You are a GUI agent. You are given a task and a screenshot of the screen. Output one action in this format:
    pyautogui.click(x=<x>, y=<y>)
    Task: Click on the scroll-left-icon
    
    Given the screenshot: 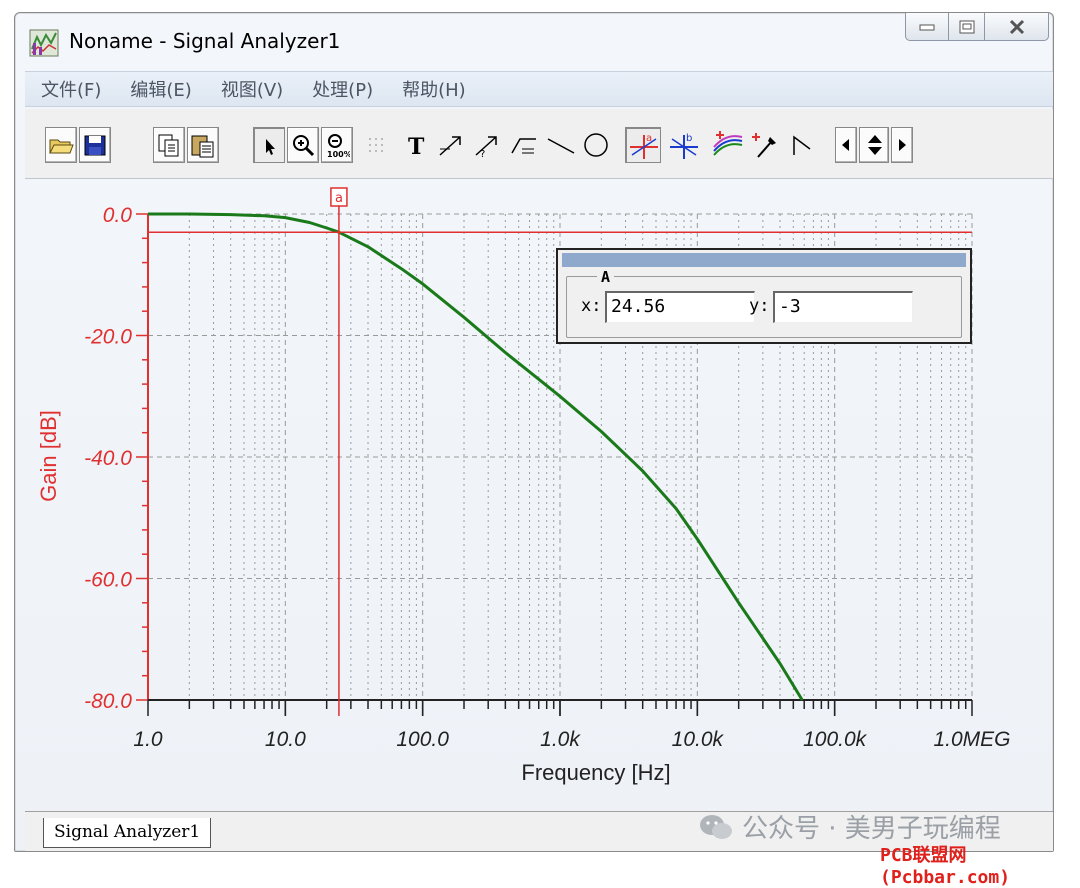 What is the action you would take?
    pyautogui.click(x=845, y=145)
    